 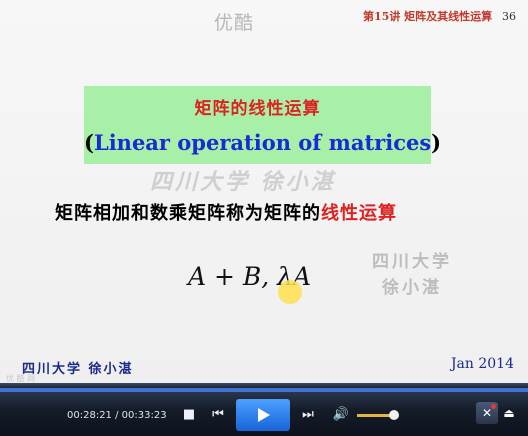 I want to click on footer-date: Jan 2014, so click(x=482, y=364).